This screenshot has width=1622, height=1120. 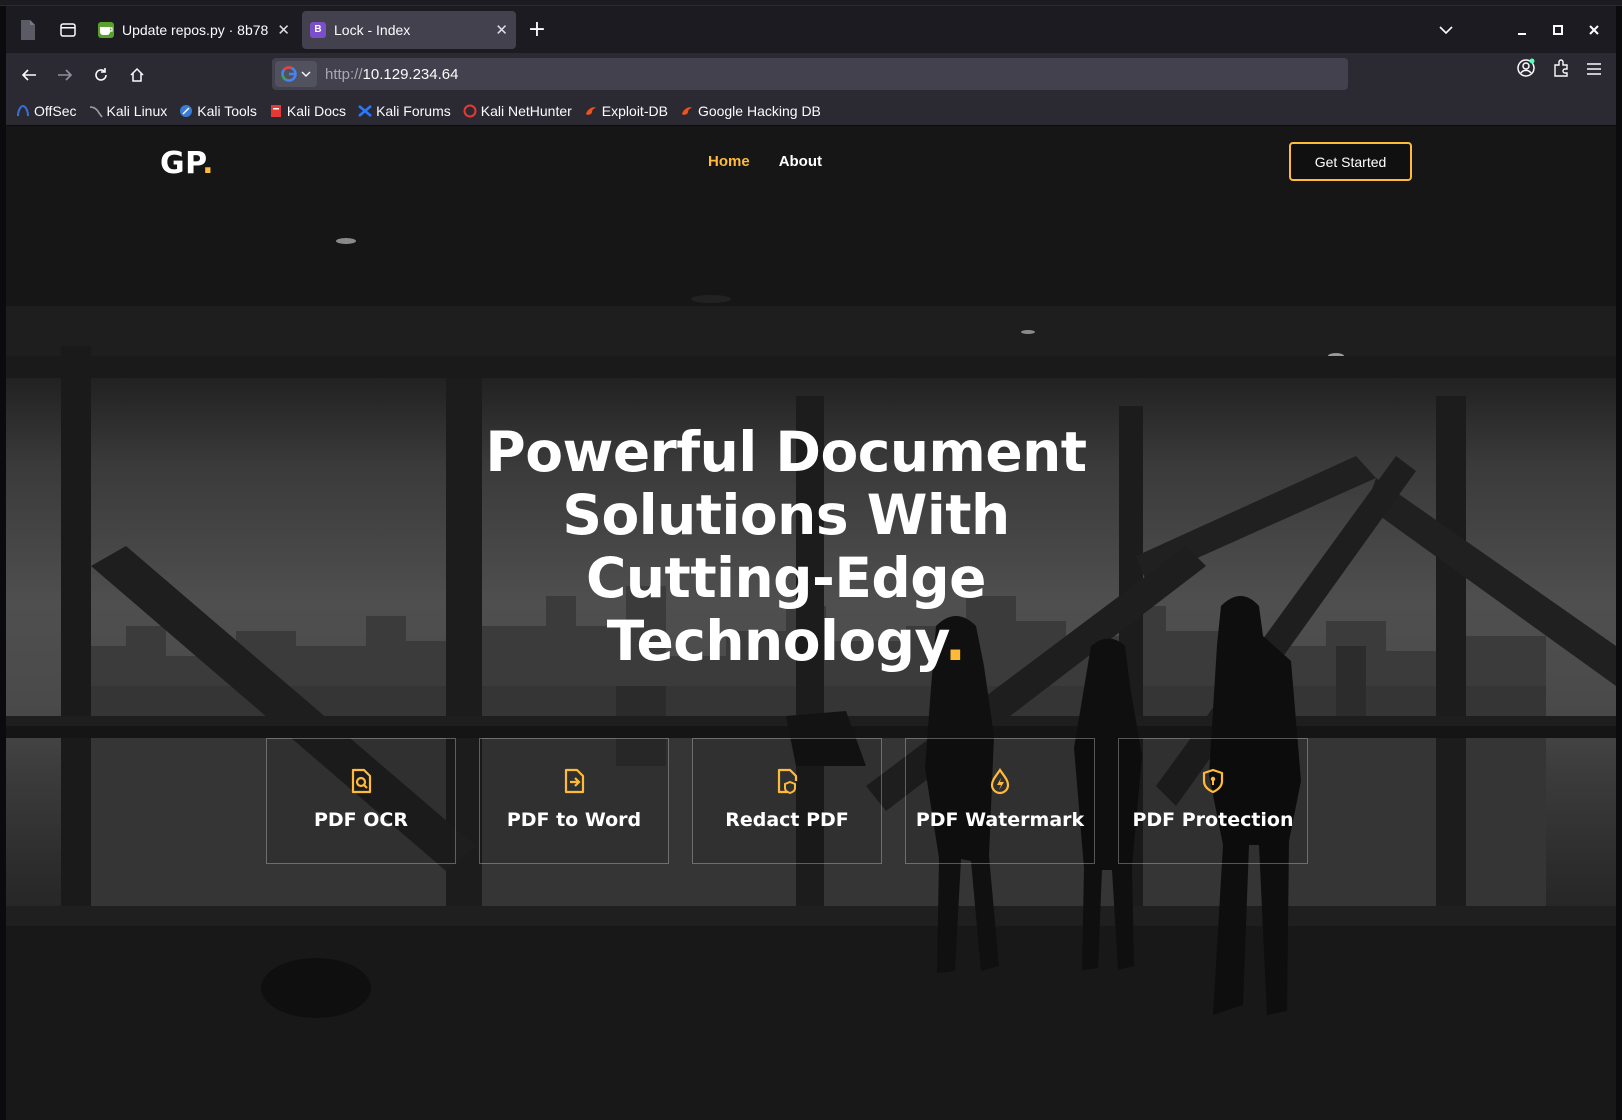 I want to click on hamburger-menu-icon, so click(x=1594, y=70).